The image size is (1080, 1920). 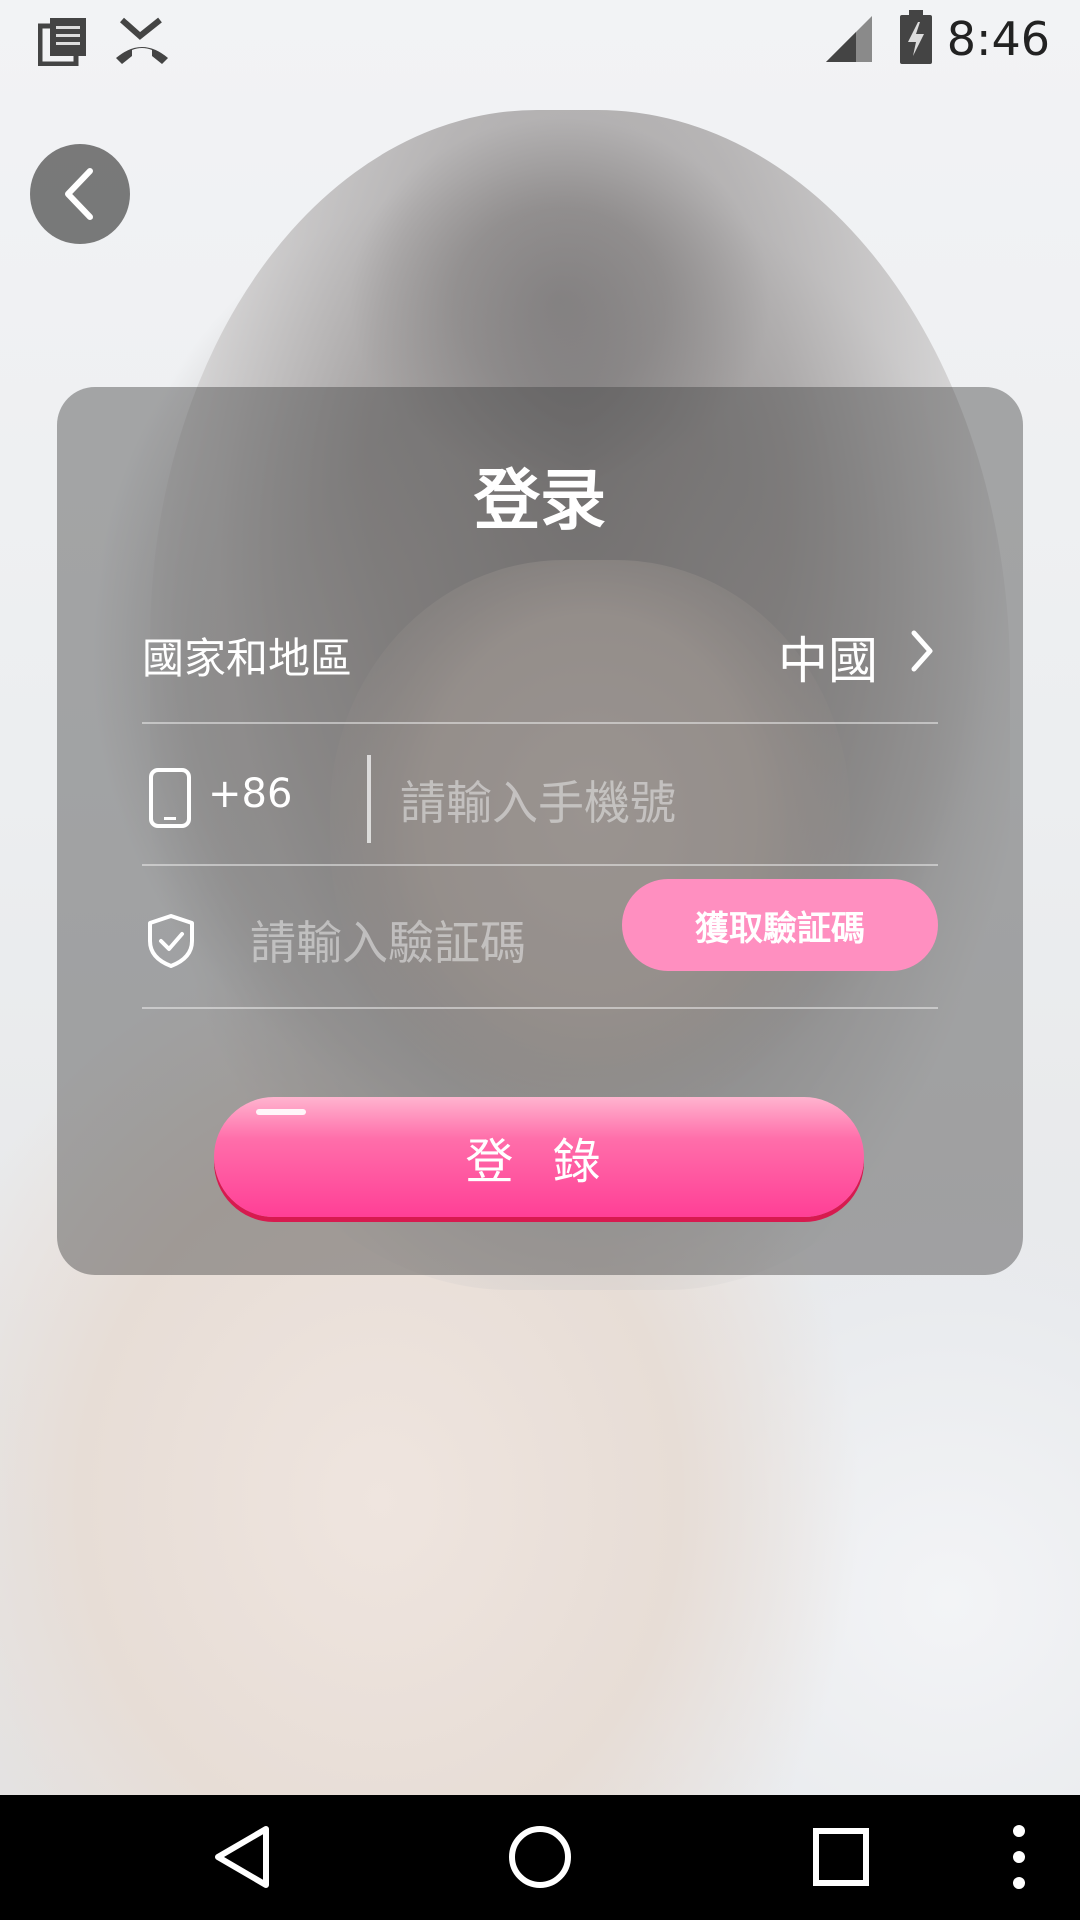 What do you see at coordinates (780, 925) in the screenshot?
I see `get-code-button: 獲取驗証碼` at bounding box center [780, 925].